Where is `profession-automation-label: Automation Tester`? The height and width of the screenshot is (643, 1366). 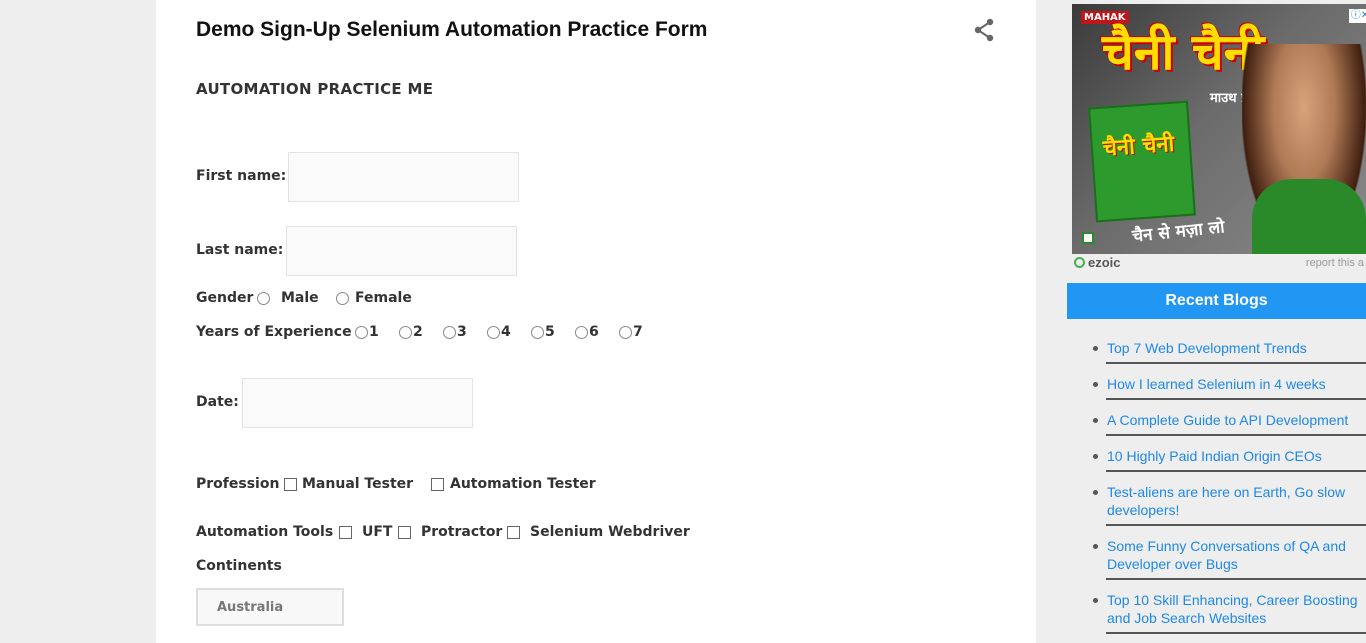 profession-automation-label: Automation Tester is located at coordinates (523, 484).